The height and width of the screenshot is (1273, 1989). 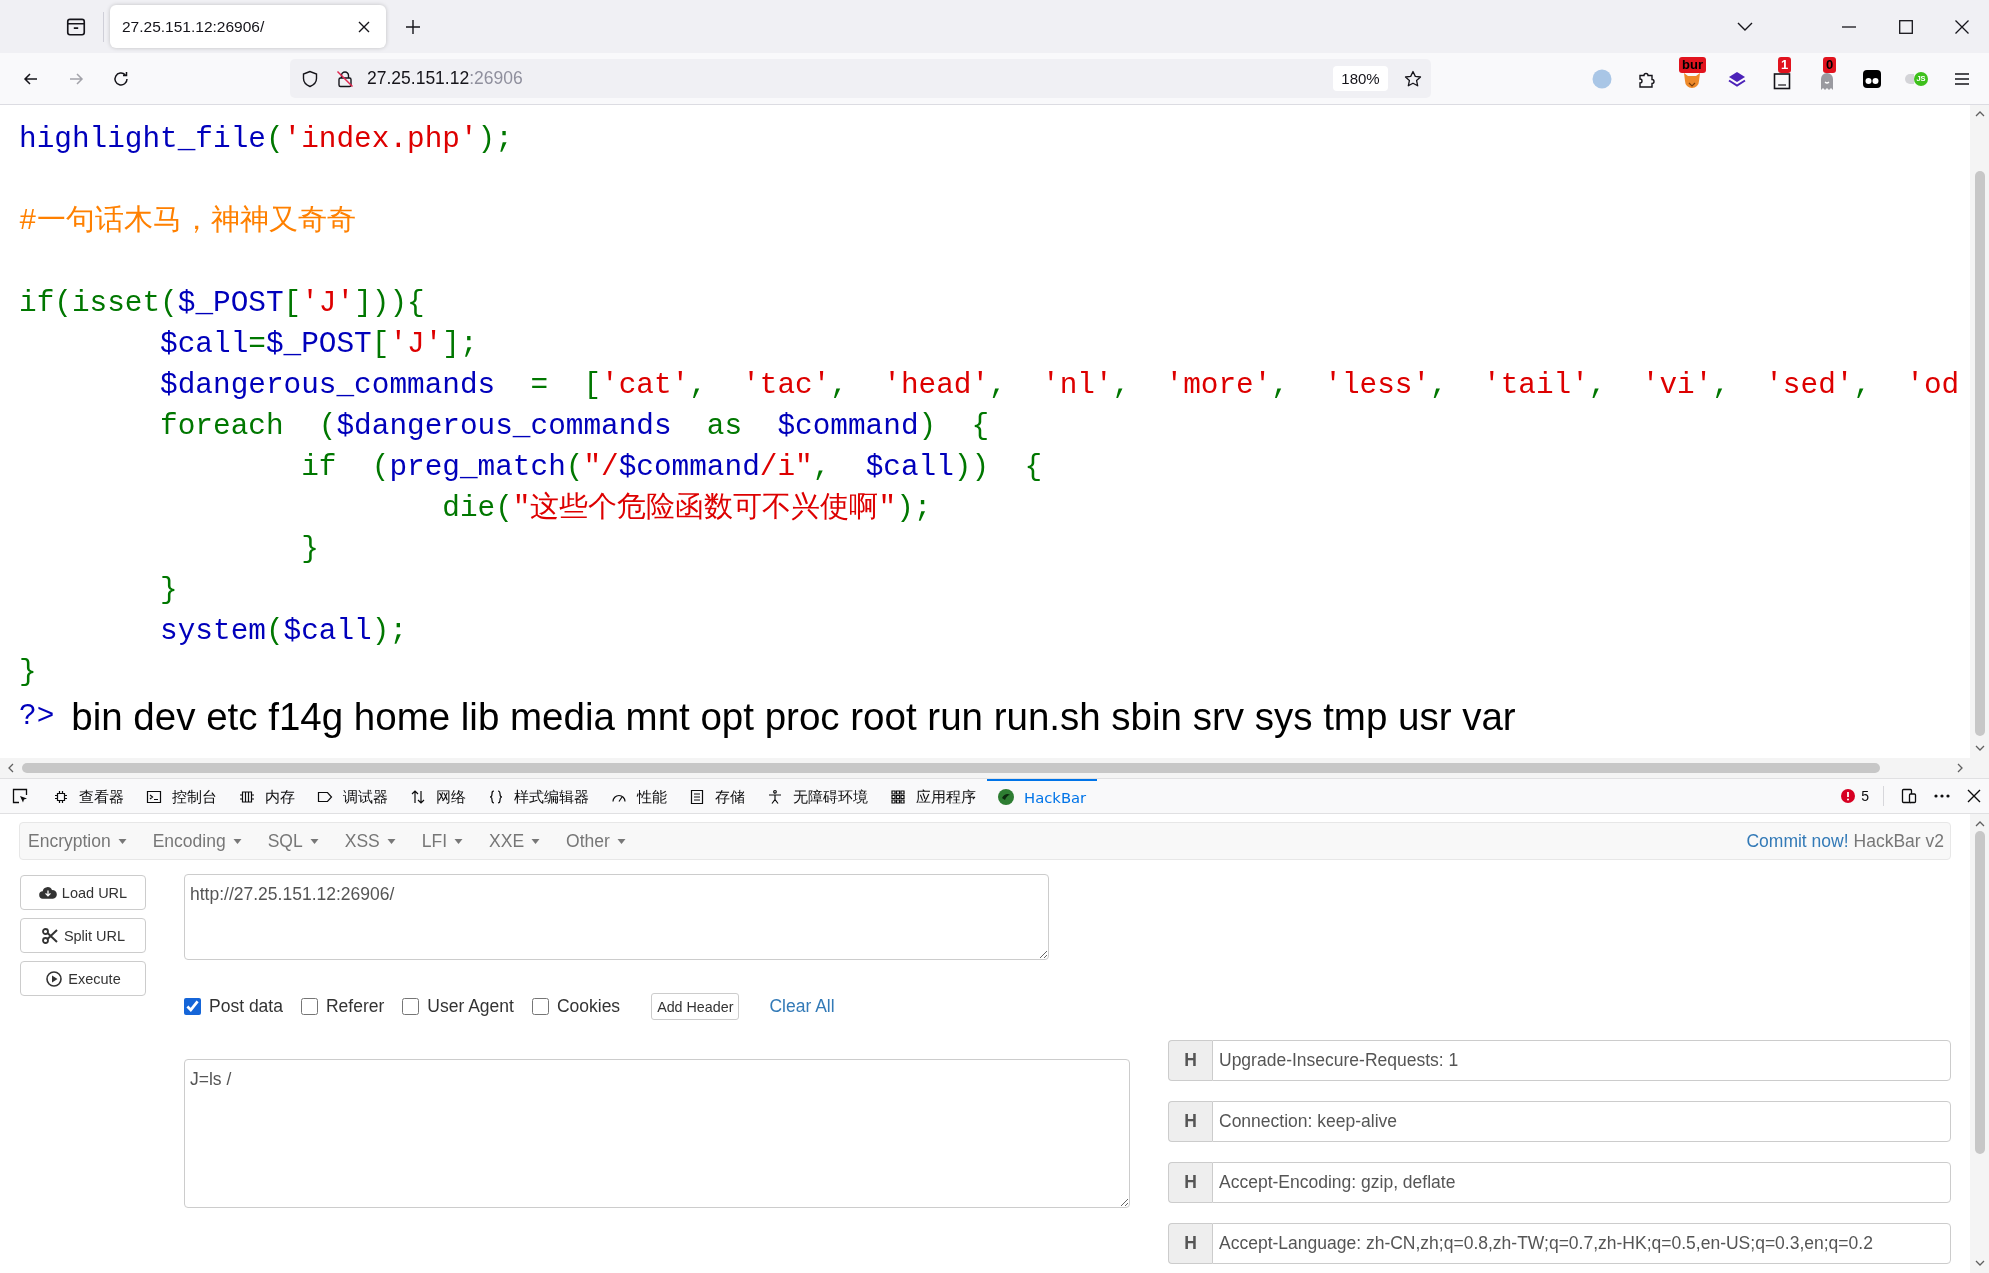 I want to click on devtools-tab: 无障碍环境, so click(x=817, y=796).